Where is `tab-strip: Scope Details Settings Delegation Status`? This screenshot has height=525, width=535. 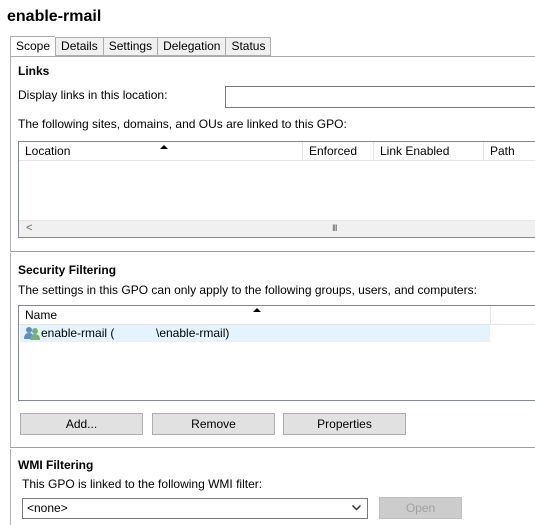 tab-strip: Scope Details Settings Delegation Status is located at coordinates (141, 46).